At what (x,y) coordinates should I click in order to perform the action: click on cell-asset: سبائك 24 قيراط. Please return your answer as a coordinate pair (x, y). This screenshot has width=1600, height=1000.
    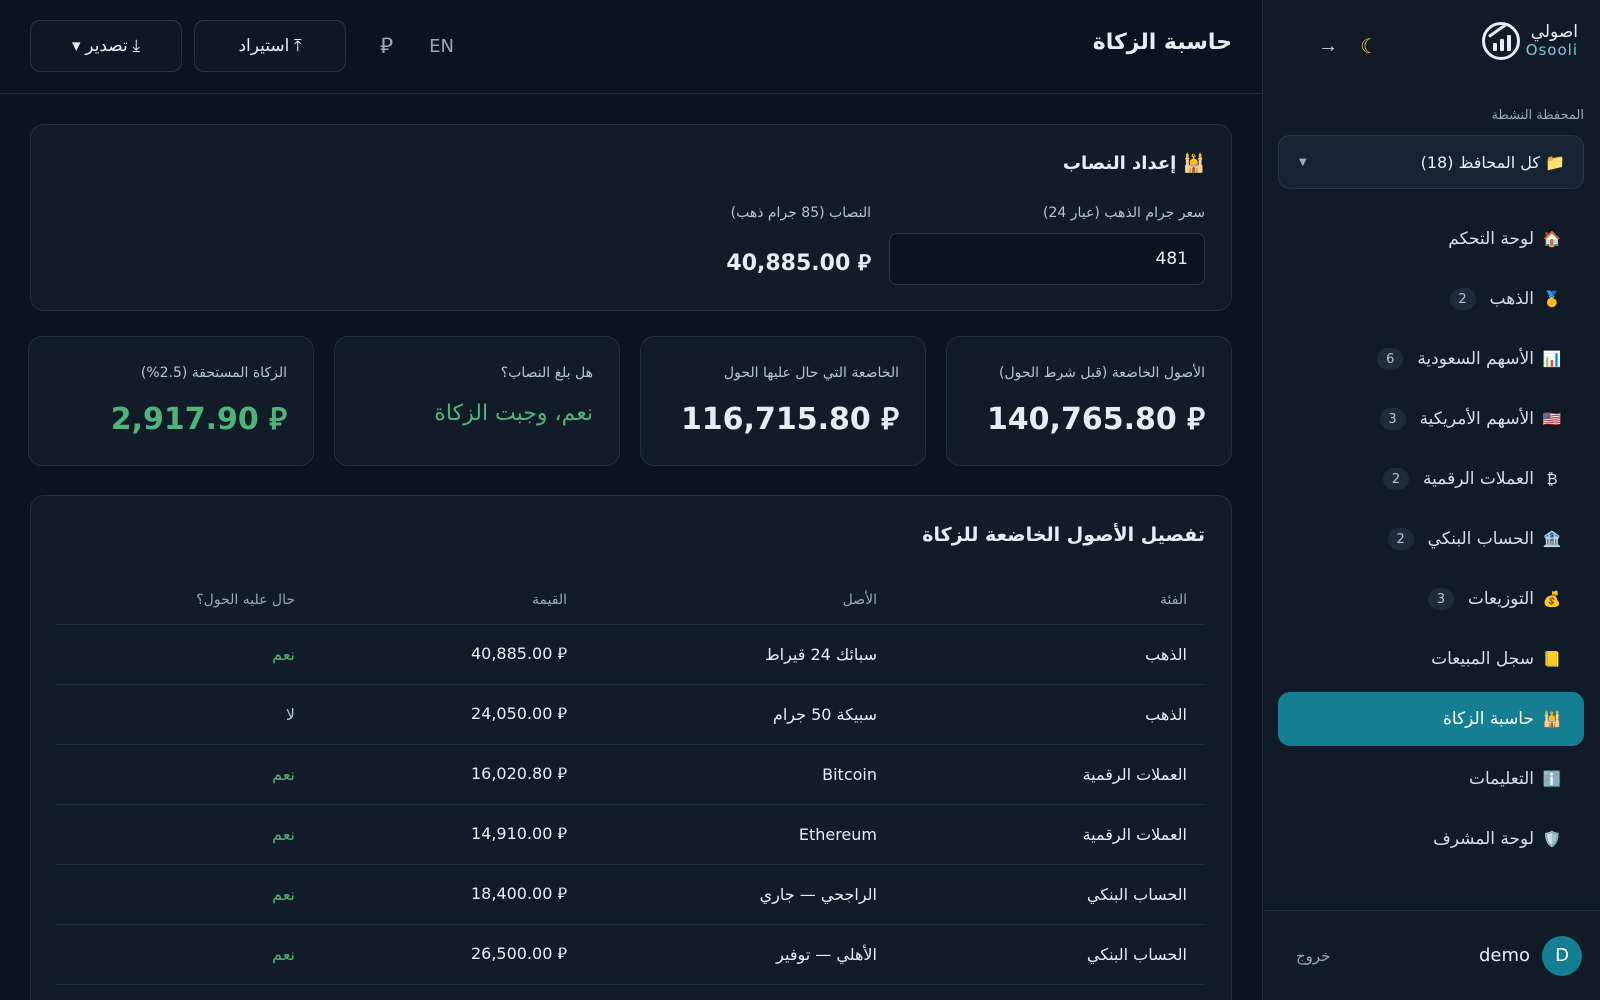
    Looking at the image, I should click on (740, 654).